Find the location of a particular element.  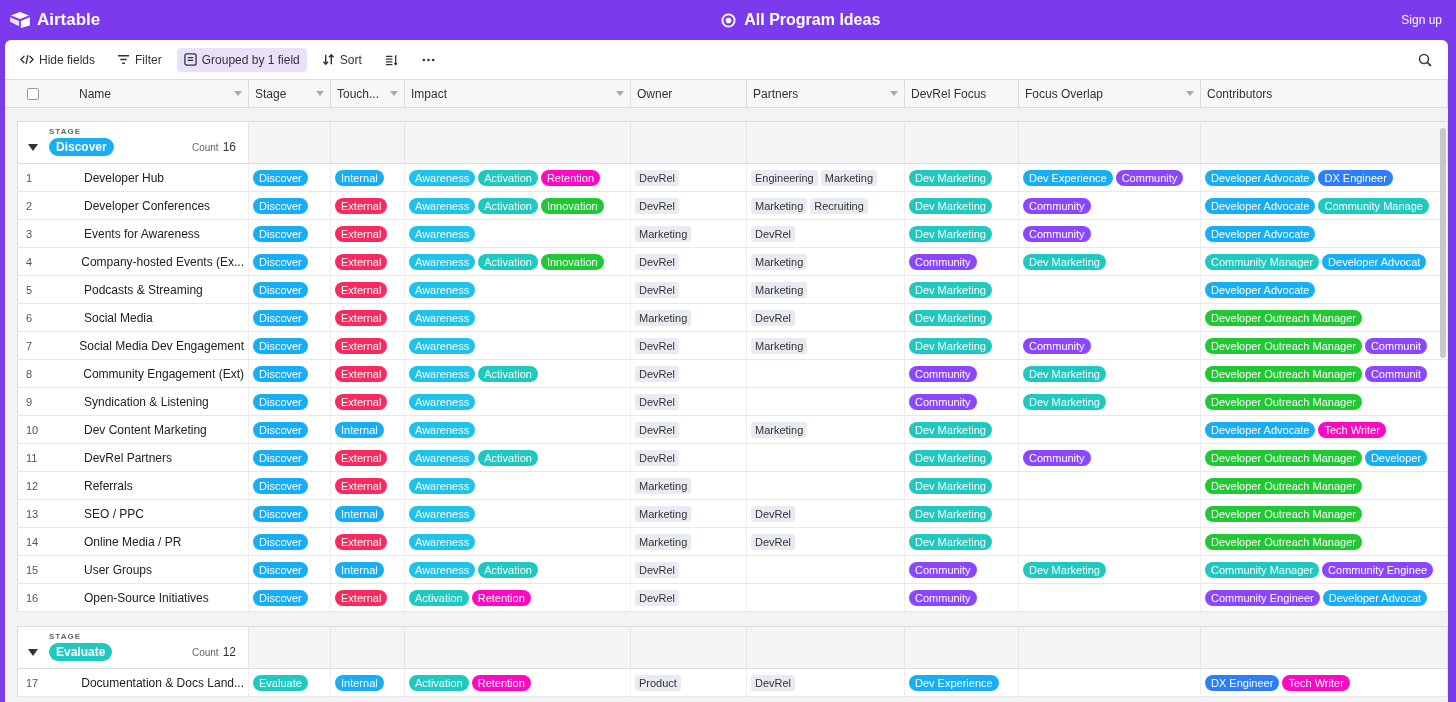

record-name: Dev Content Marketing is located at coordinates (145, 429).